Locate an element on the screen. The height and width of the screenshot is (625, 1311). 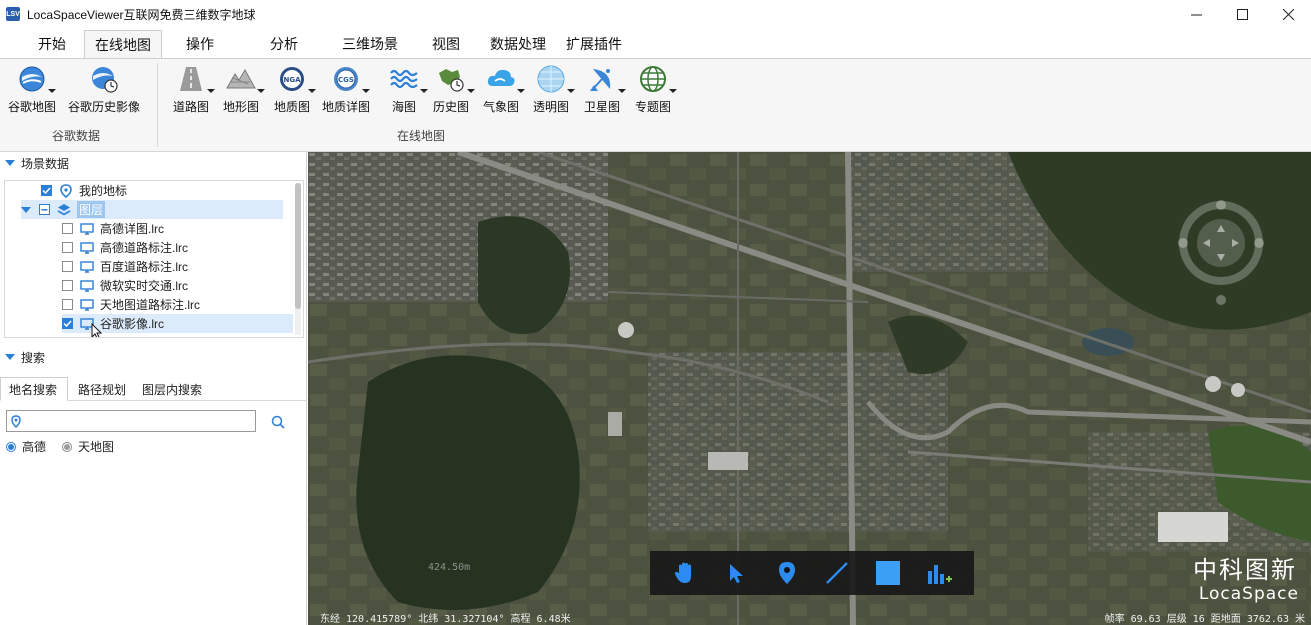
tree-item-tianditu-road: 天地图道路标注.lrc is located at coordinates (182, 304).